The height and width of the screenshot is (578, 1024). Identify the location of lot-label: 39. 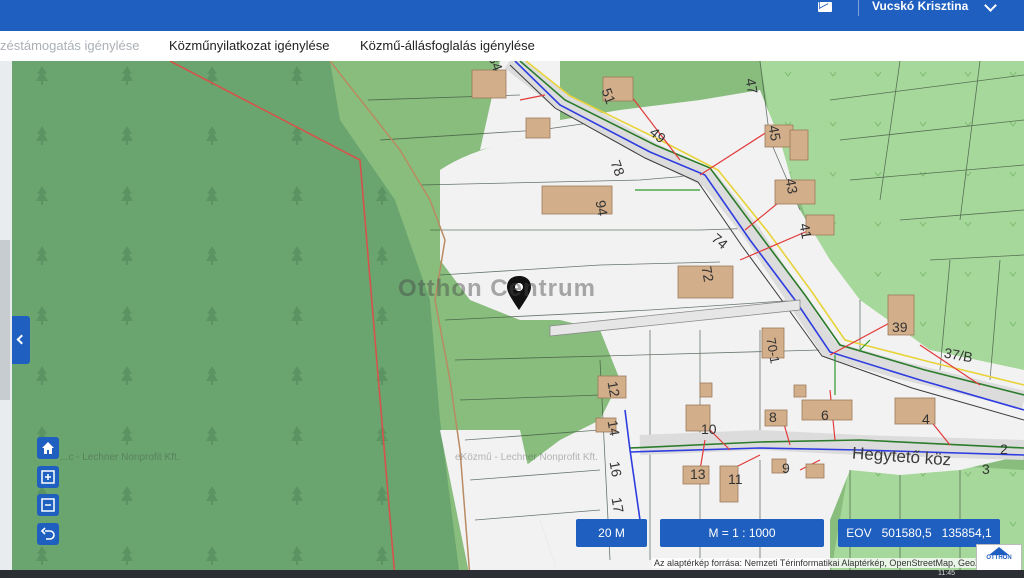
(900, 327).